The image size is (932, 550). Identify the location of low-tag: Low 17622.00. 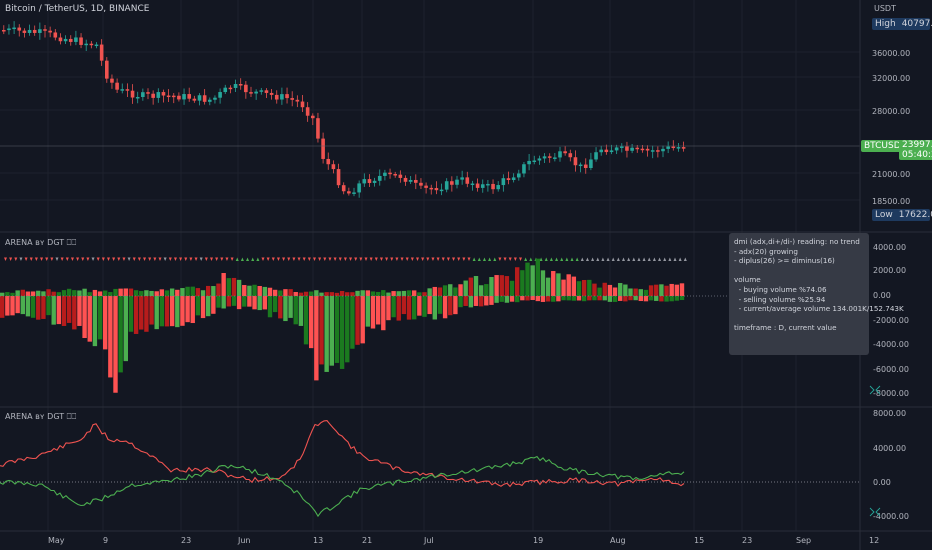
(902, 215).